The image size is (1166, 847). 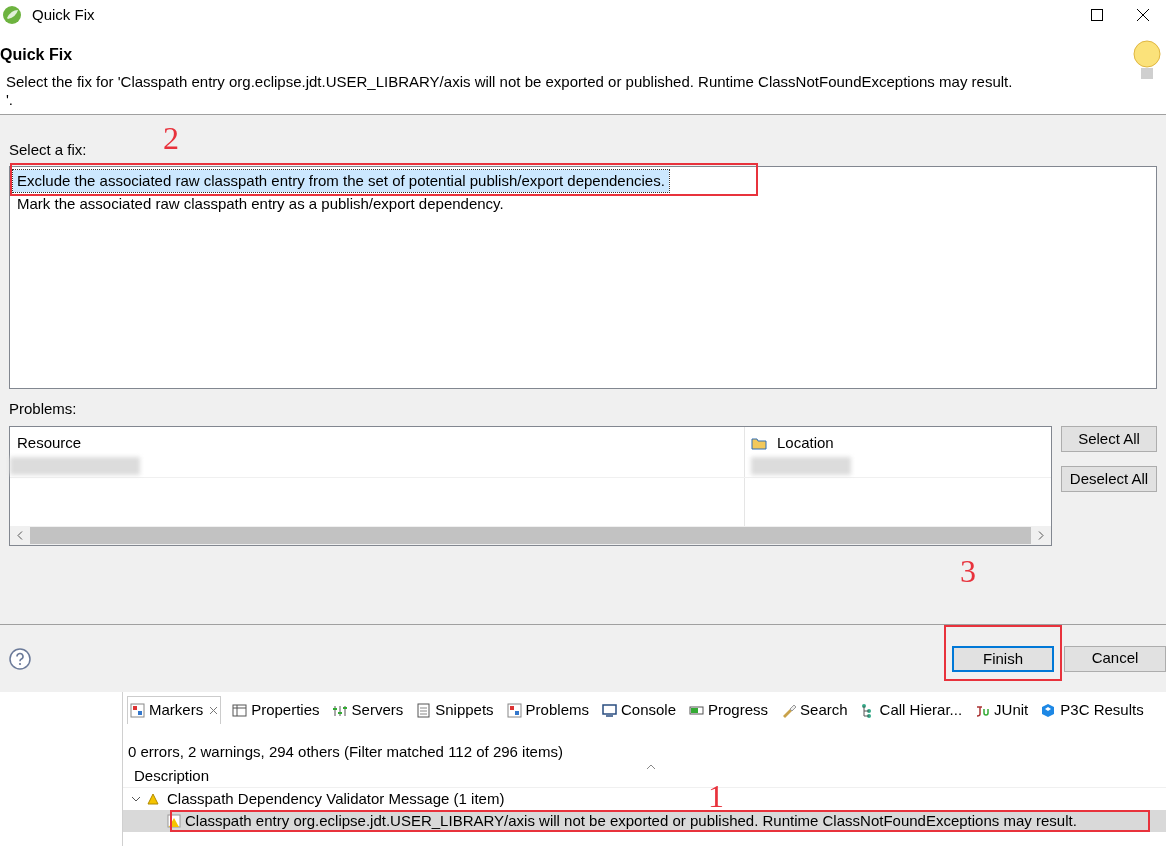 I want to click on cube-icon, so click(x=1049, y=710).